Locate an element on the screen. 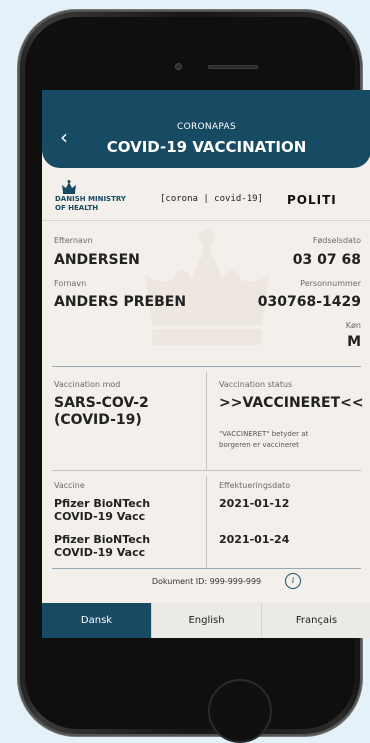 This screenshot has width=370, height=743. corona-covid-logo: [corona | covid-19] is located at coordinates (211, 199).